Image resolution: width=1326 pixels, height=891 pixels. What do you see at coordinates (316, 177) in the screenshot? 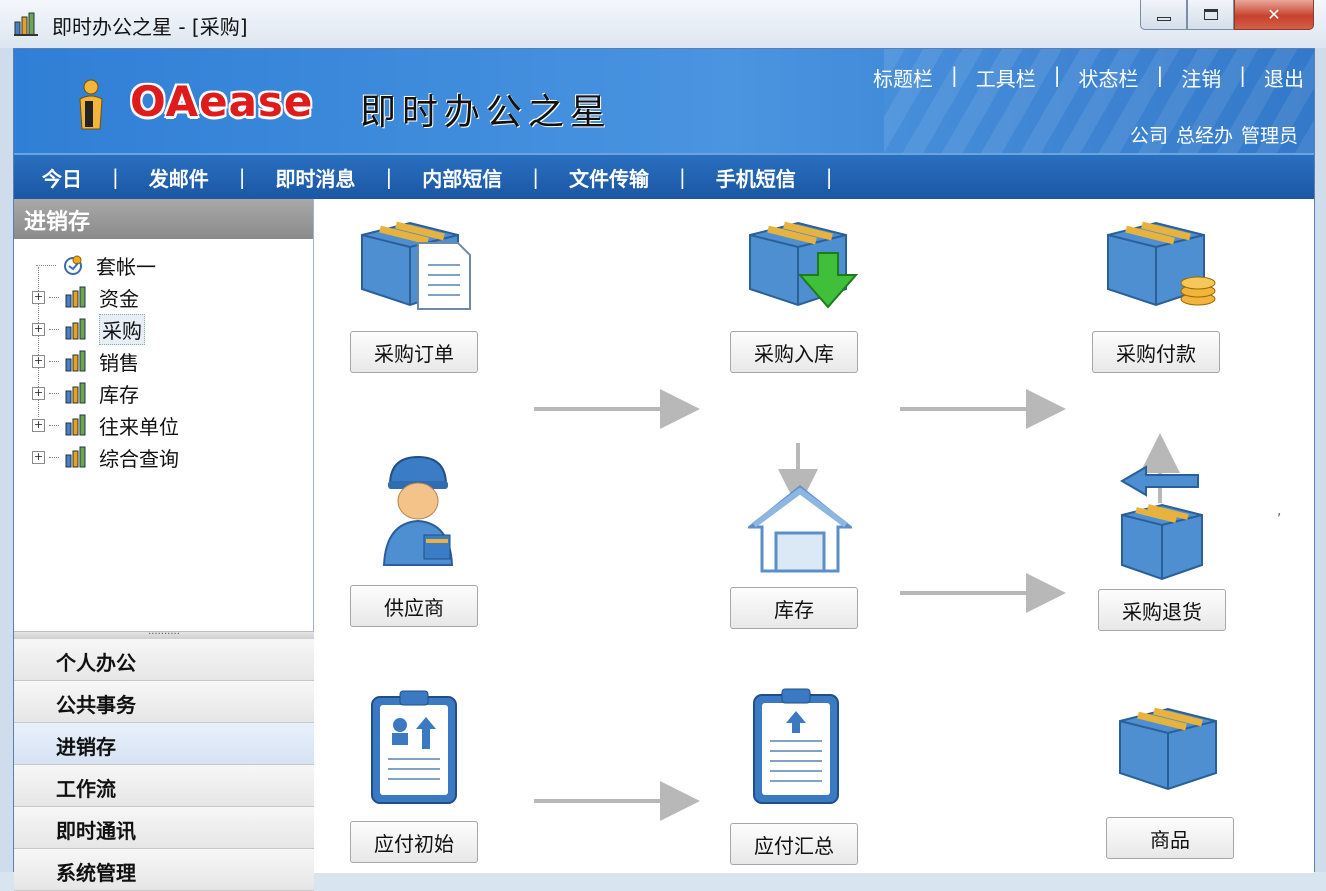
I see `nav-instant-message: 即时消息` at bounding box center [316, 177].